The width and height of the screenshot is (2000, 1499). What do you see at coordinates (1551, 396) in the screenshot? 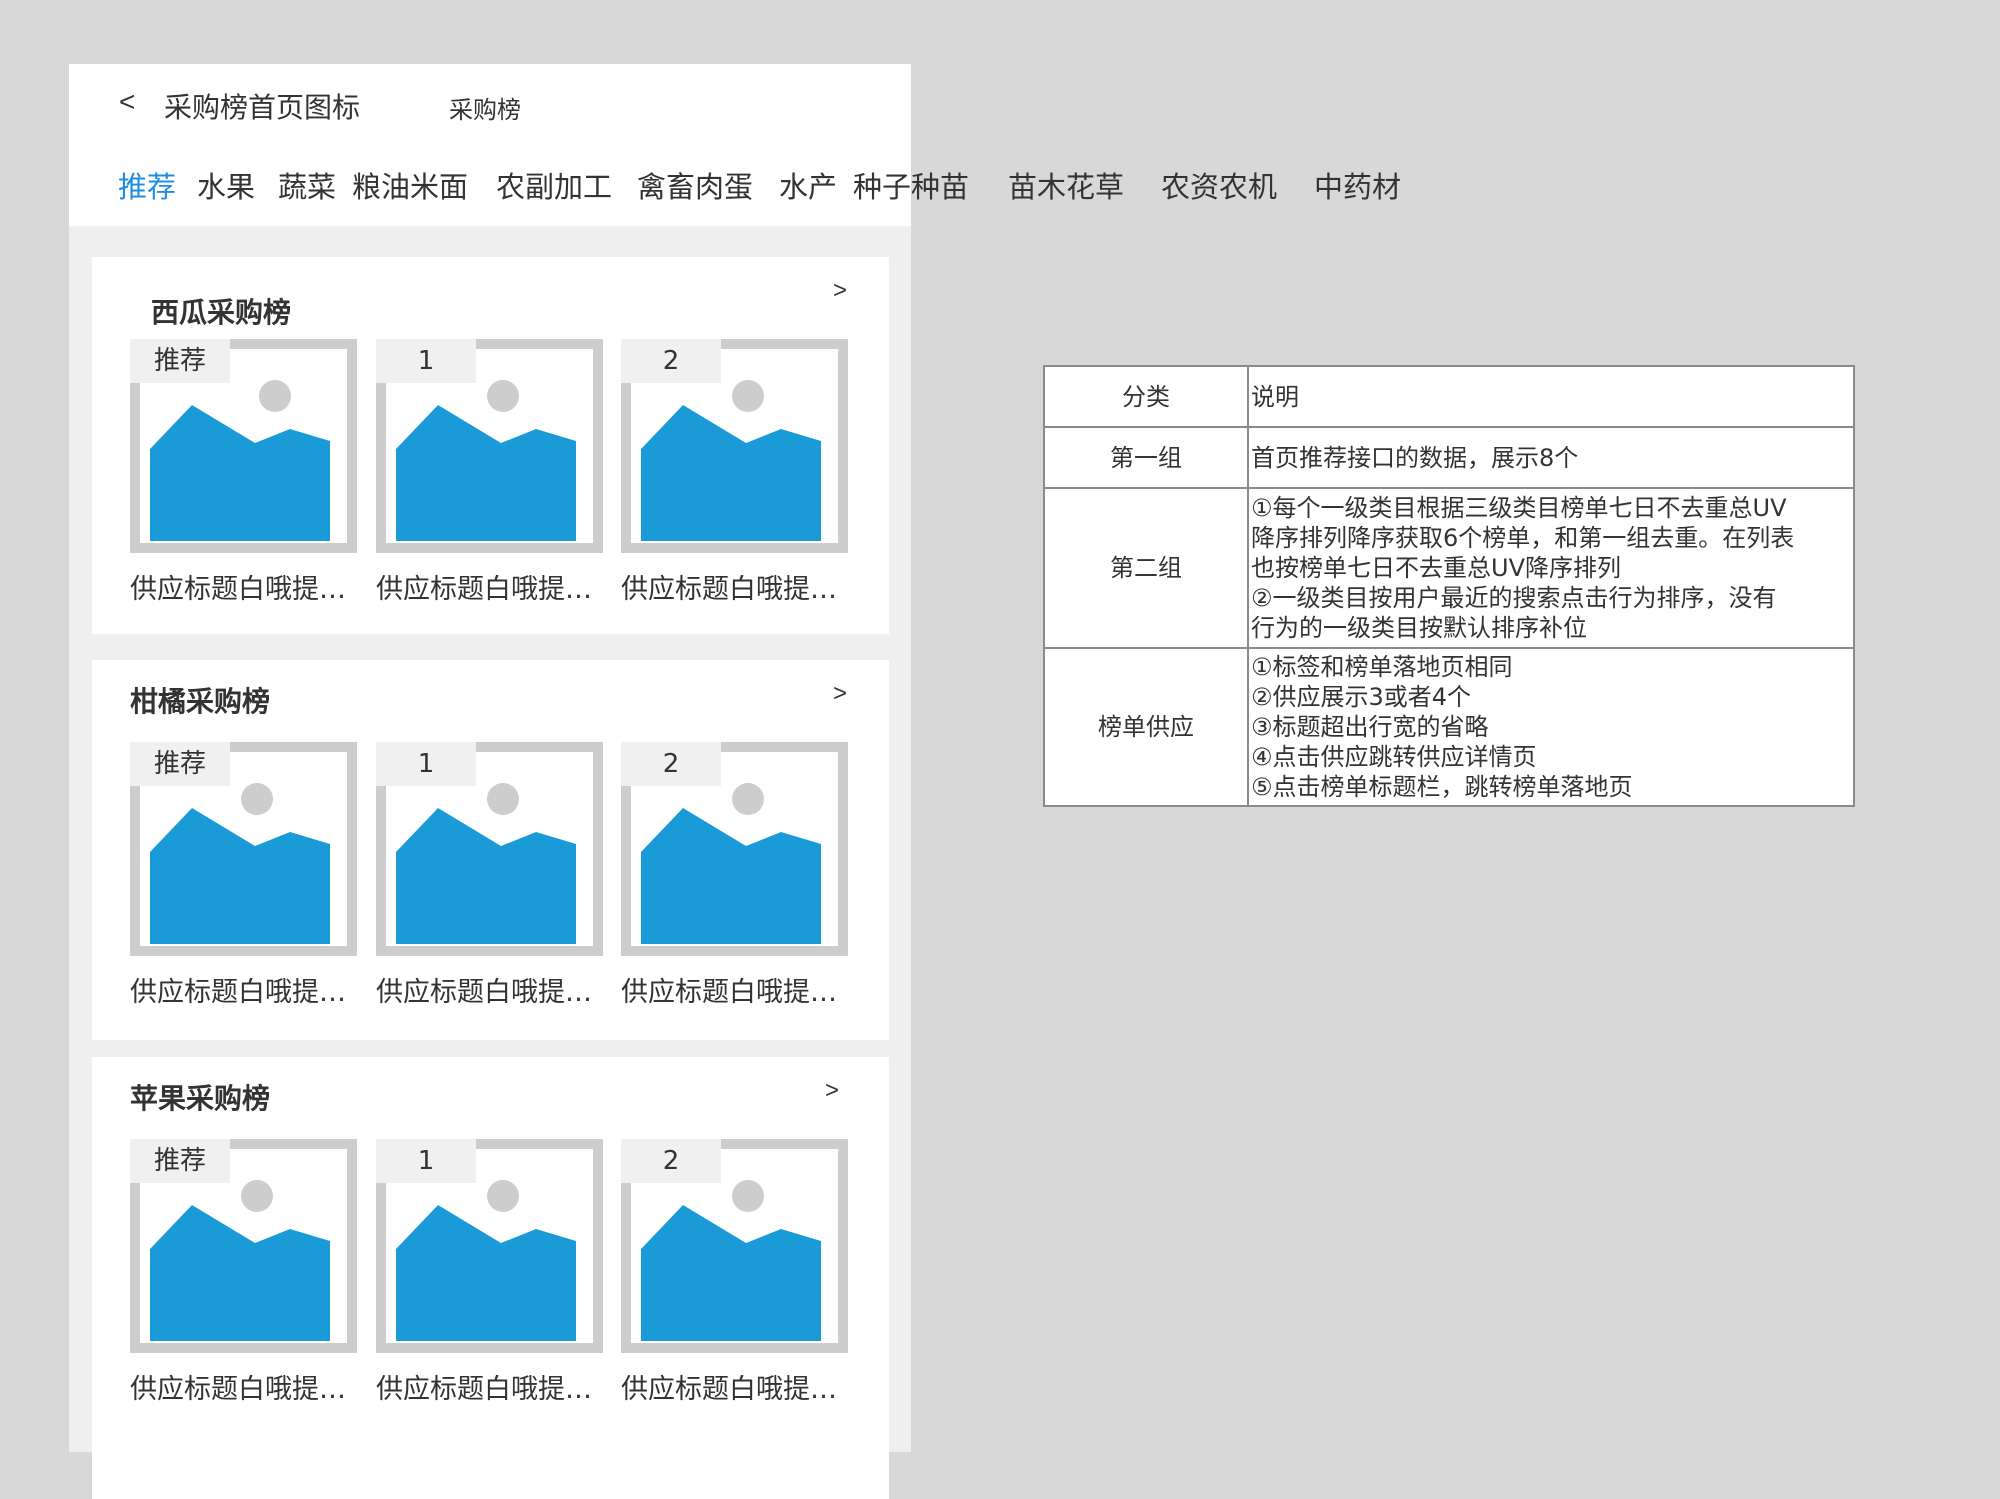
I see `table-header-description: 说明` at bounding box center [1551, 396].